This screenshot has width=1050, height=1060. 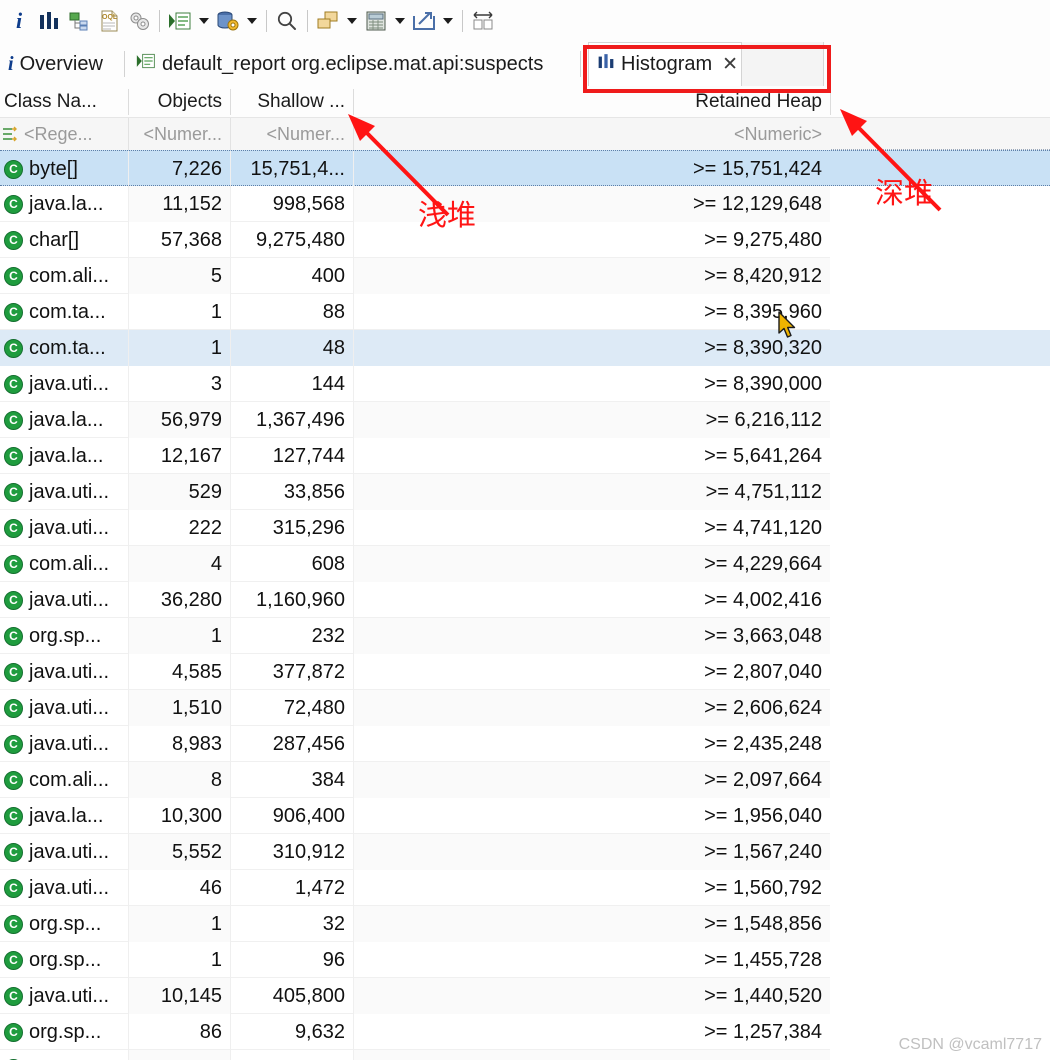 What do you see at coordinates (179, 744) in the screenshot?
I see `cell-objects: 8,983` at bounding box center [179, 744].